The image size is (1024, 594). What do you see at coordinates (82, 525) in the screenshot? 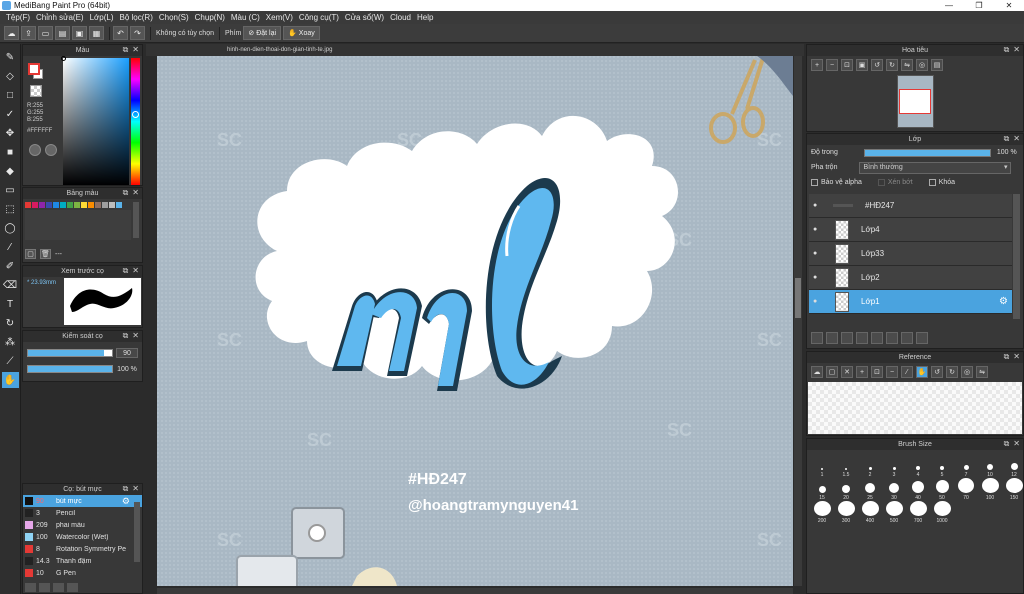
I see `brush-item: 209 phai màu` at bounding box center [82, 525].